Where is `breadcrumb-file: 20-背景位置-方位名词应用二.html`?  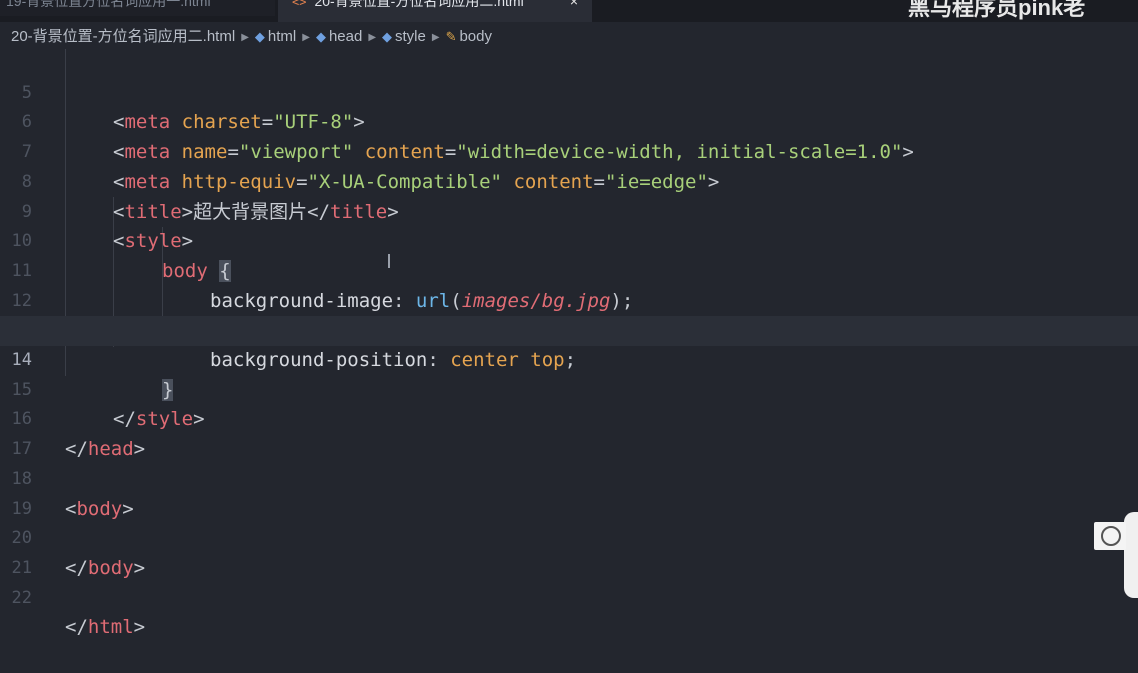
breadcrumb-file: 20-背景位置-方位名词应用二.html is located at coordinates (123, 36).